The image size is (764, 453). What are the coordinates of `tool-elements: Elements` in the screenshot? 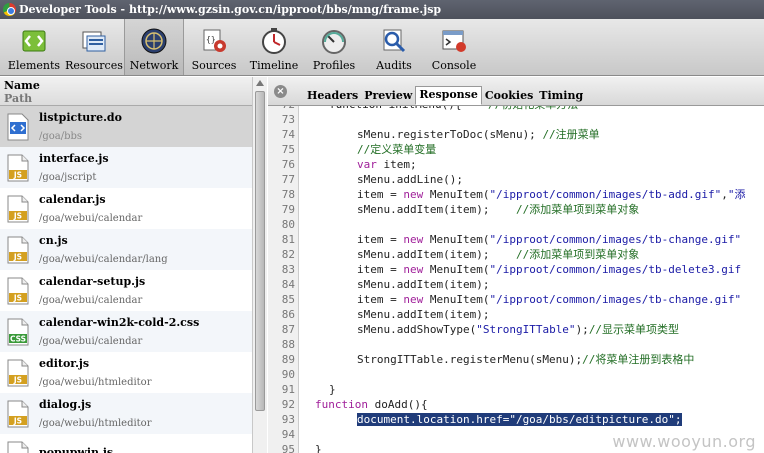 It's located at (34, 47).